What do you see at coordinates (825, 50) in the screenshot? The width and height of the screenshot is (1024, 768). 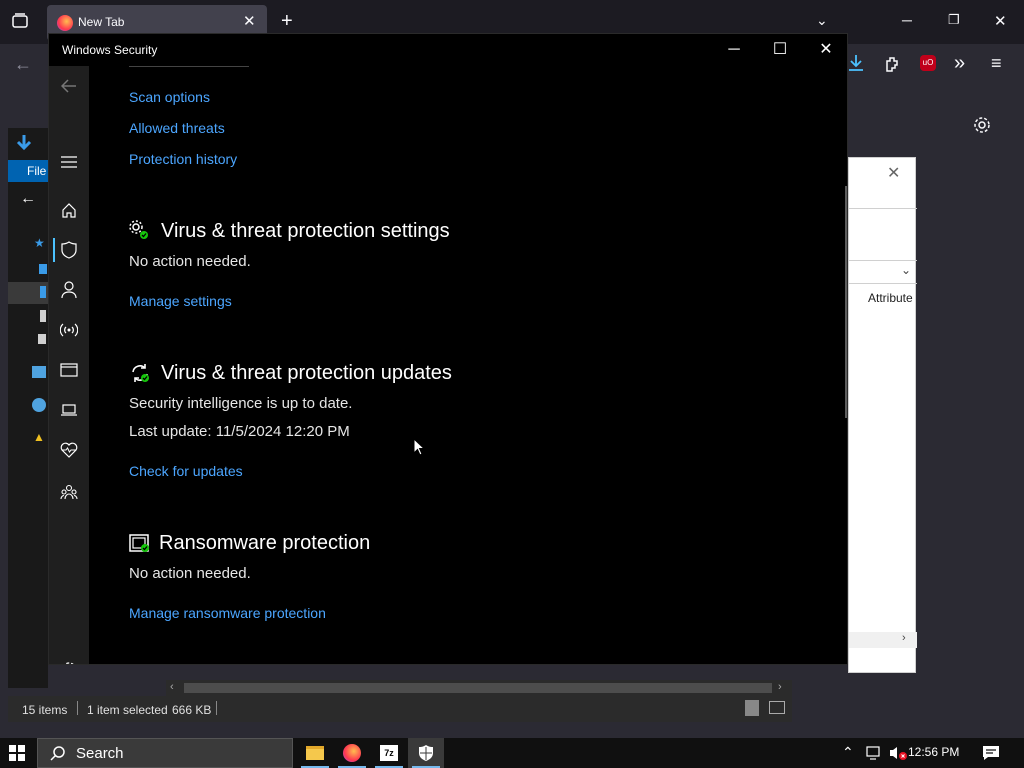 I see `close-button: ✕` at bounding box center [825, 50].